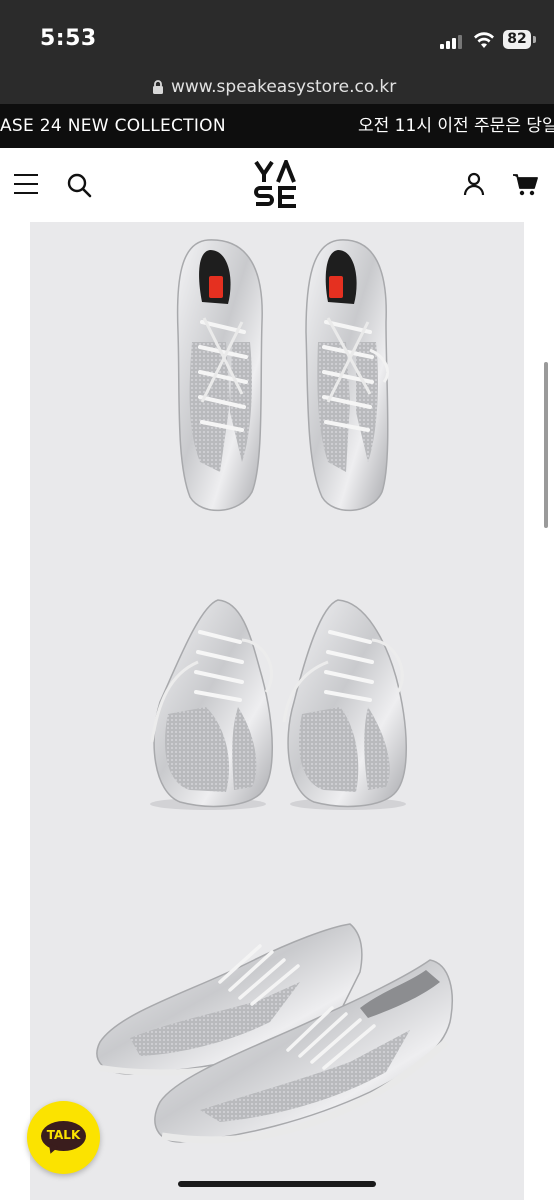  I want to click on status-bar: 5:53 82, so click(277, 35).